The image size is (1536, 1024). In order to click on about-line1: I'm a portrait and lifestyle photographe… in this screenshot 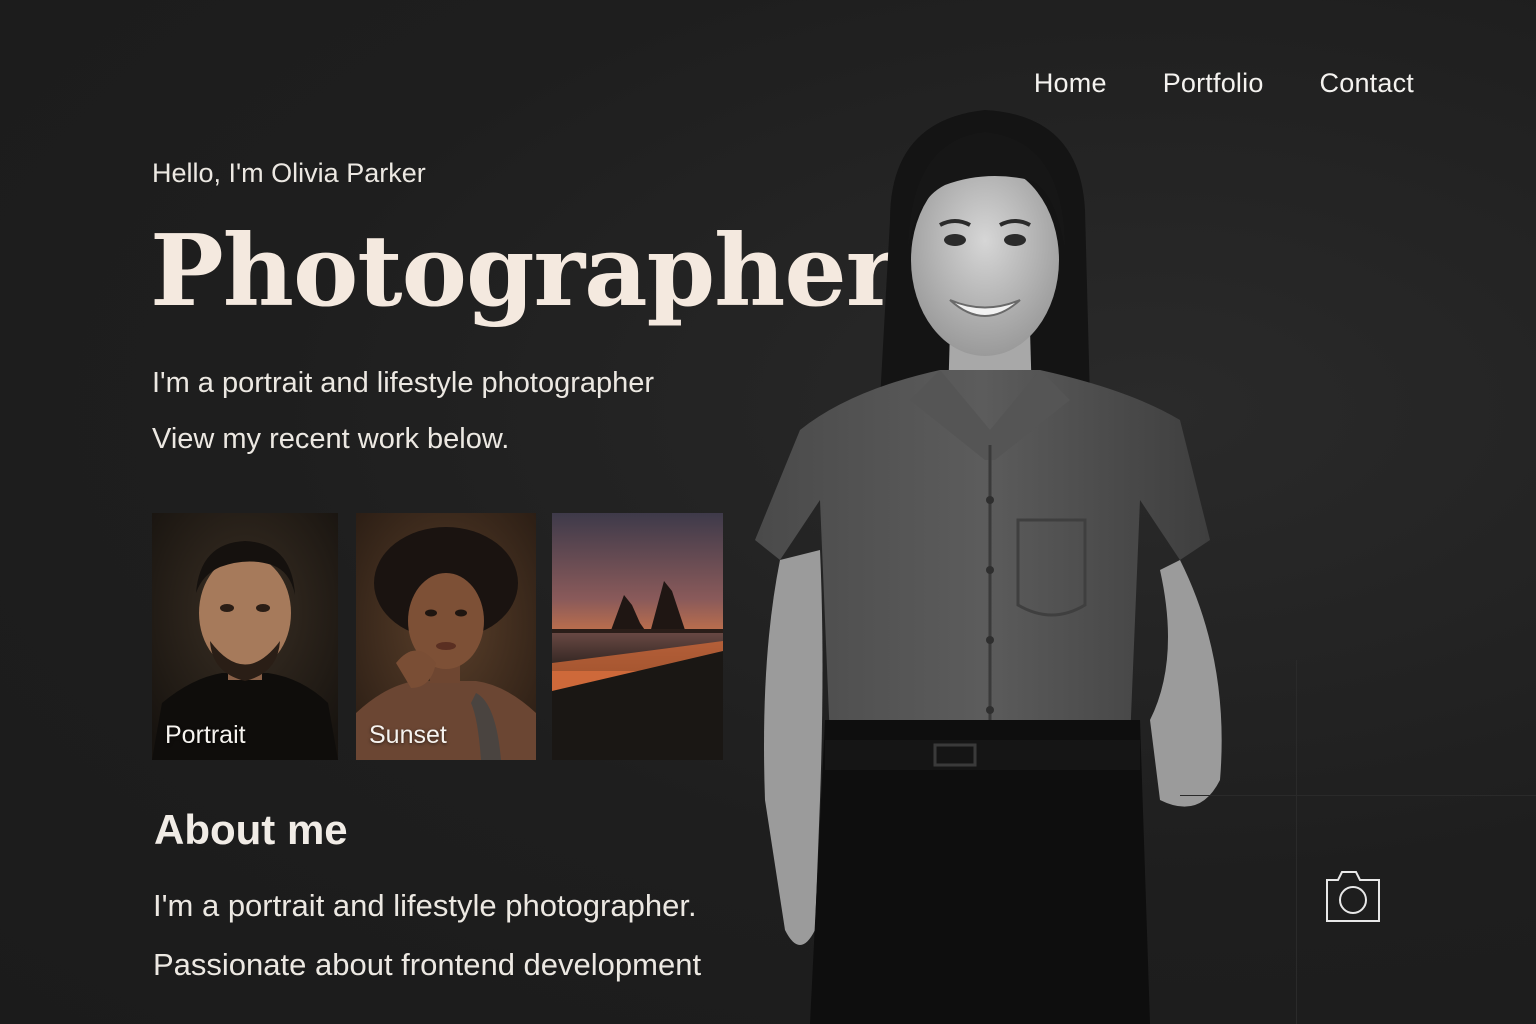, I will do `click(425, 905)`.